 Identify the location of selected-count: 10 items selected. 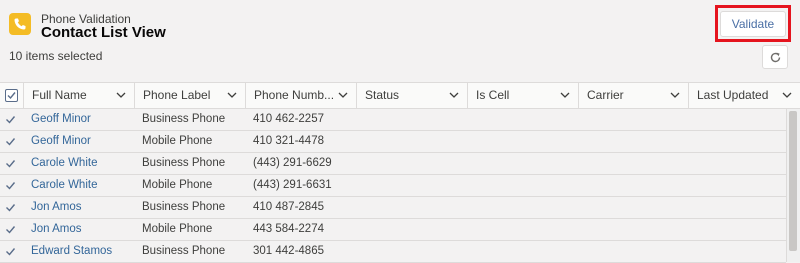
(56, 56).